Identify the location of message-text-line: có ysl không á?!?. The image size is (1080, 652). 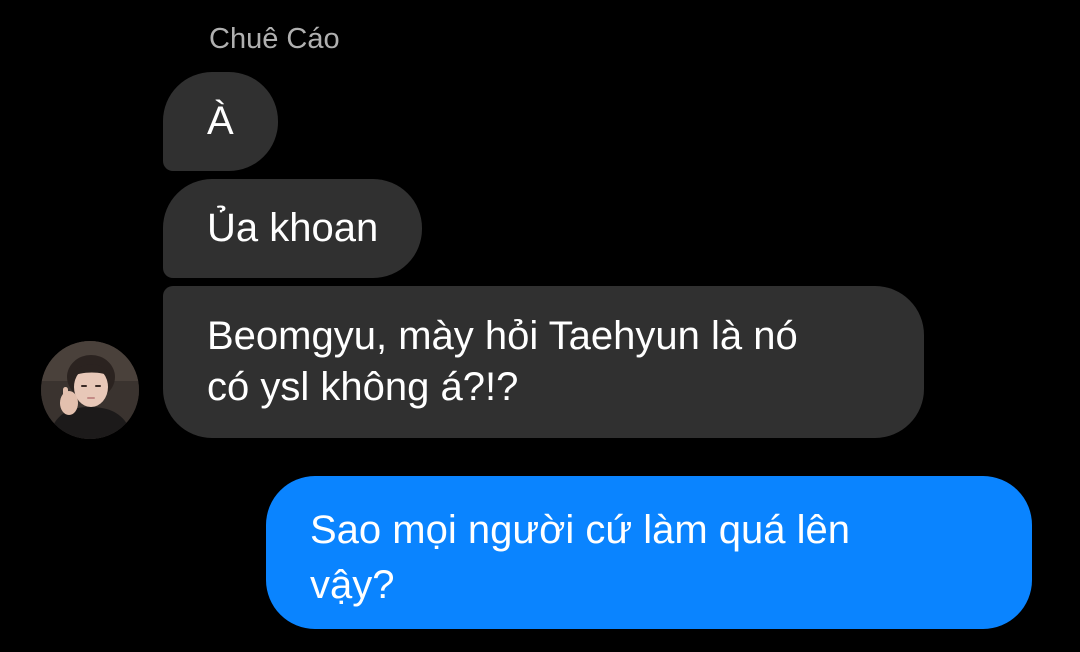
(363, 387).